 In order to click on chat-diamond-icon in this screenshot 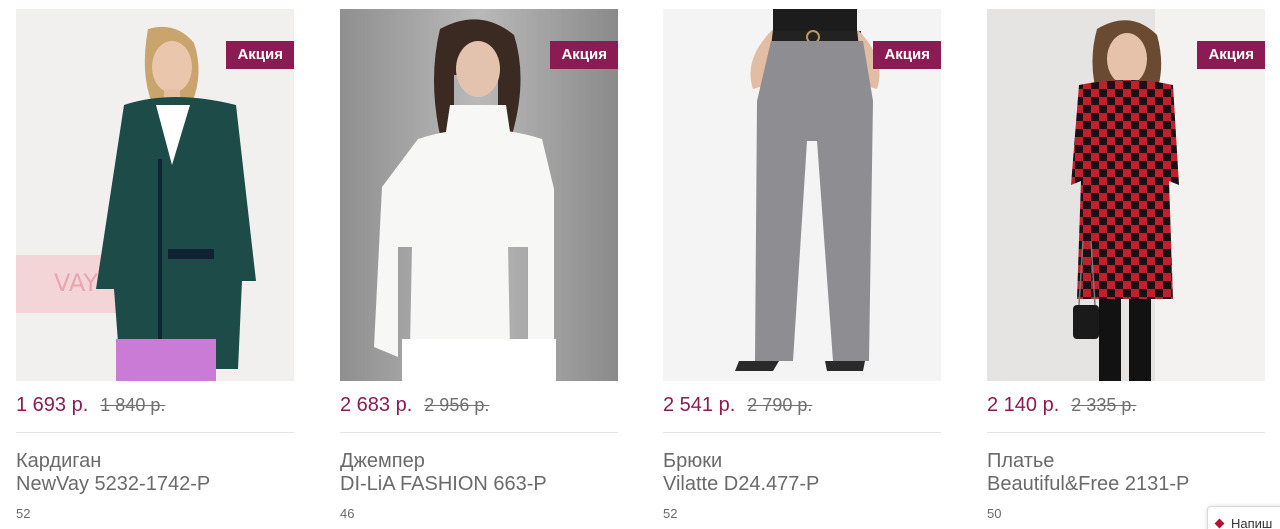, I will do `click(1219, 523)`.